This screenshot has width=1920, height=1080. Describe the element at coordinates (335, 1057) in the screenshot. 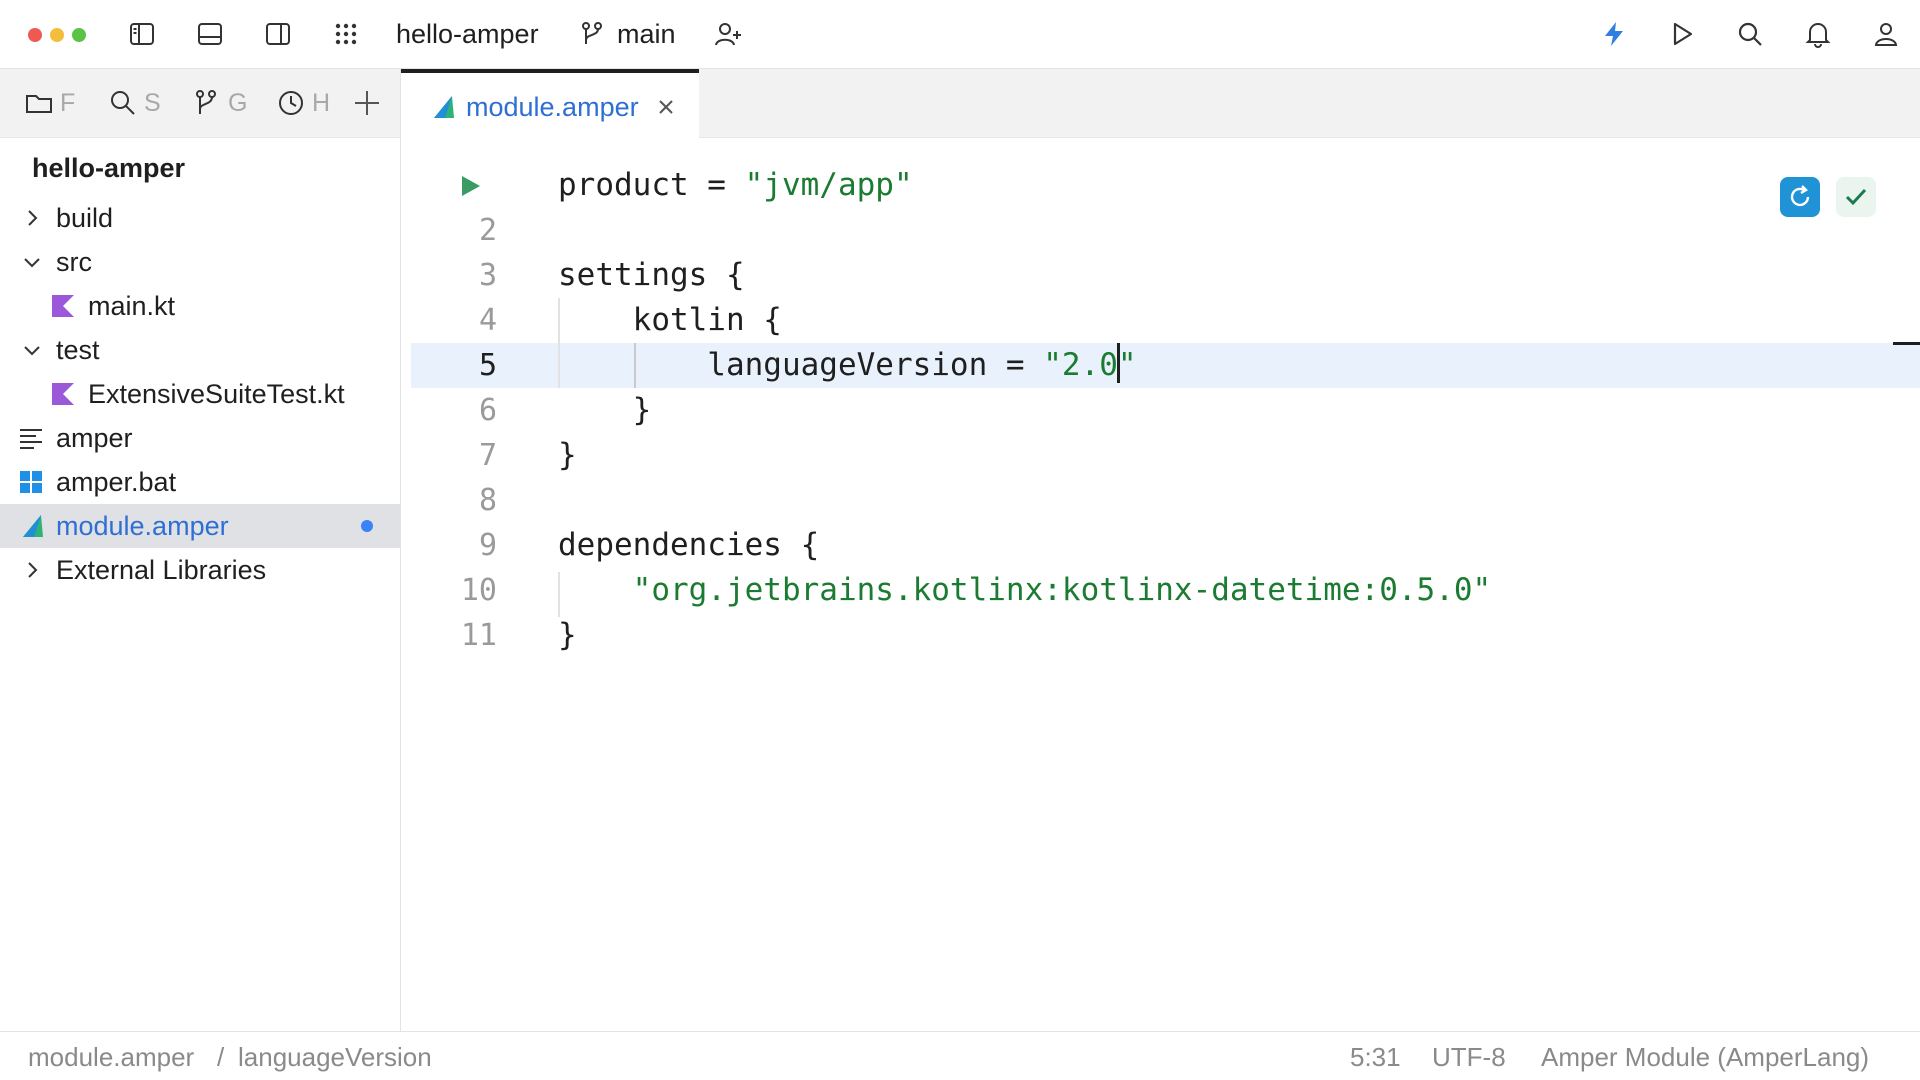

I see `breadcrumb-element: languageVersion` at that location.